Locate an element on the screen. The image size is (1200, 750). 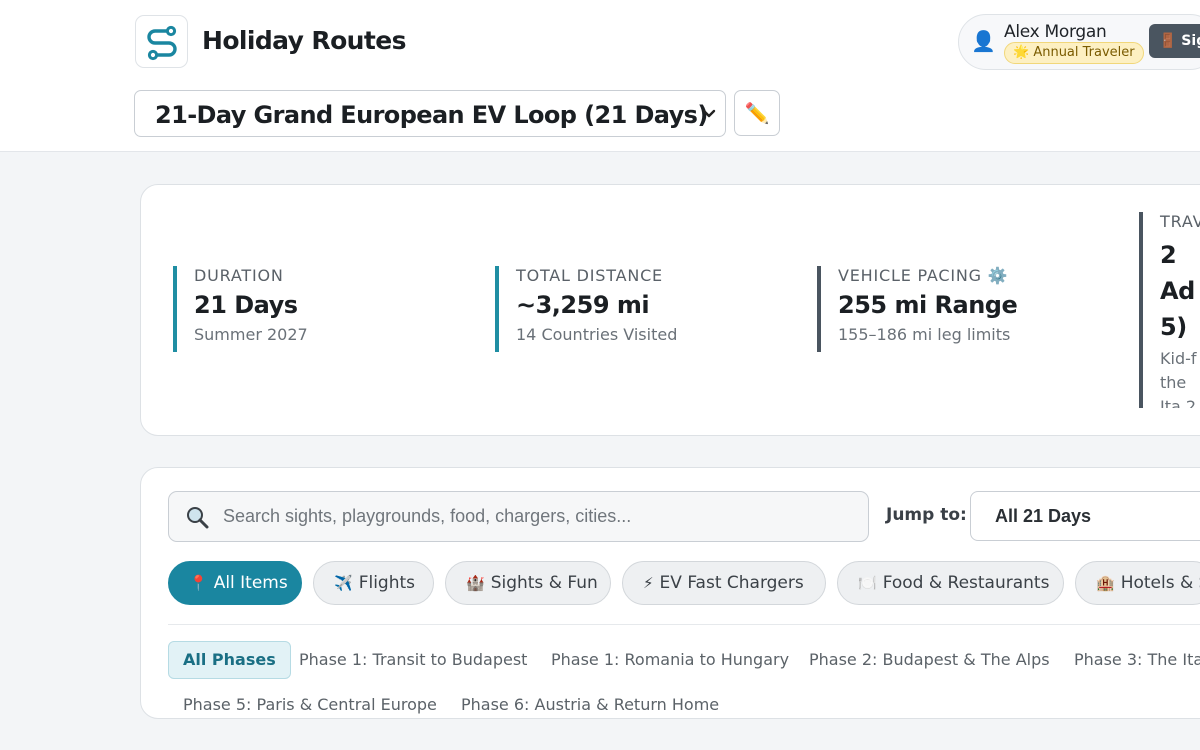
stat-duration: DURATION 21 Days Summer 2027 is located at coordinates (240, 309).